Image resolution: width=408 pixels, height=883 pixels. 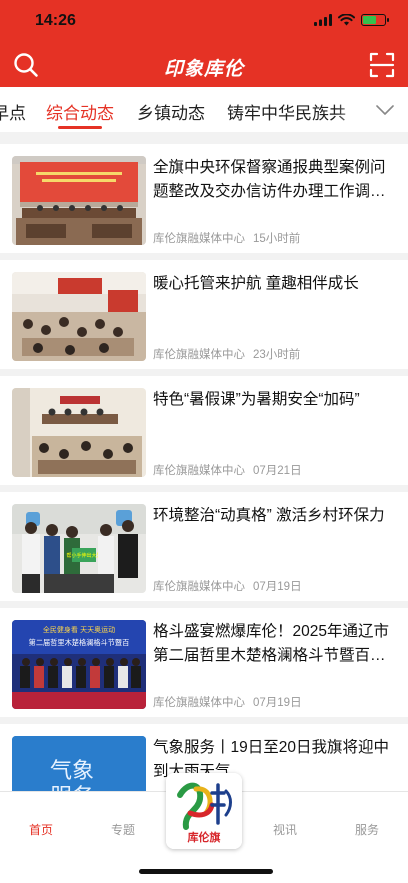 What do you see at coordinates (72, 771) in the screenshot?
I see `weather-thumb-line1: 气象` at bounding box center [72, 771].